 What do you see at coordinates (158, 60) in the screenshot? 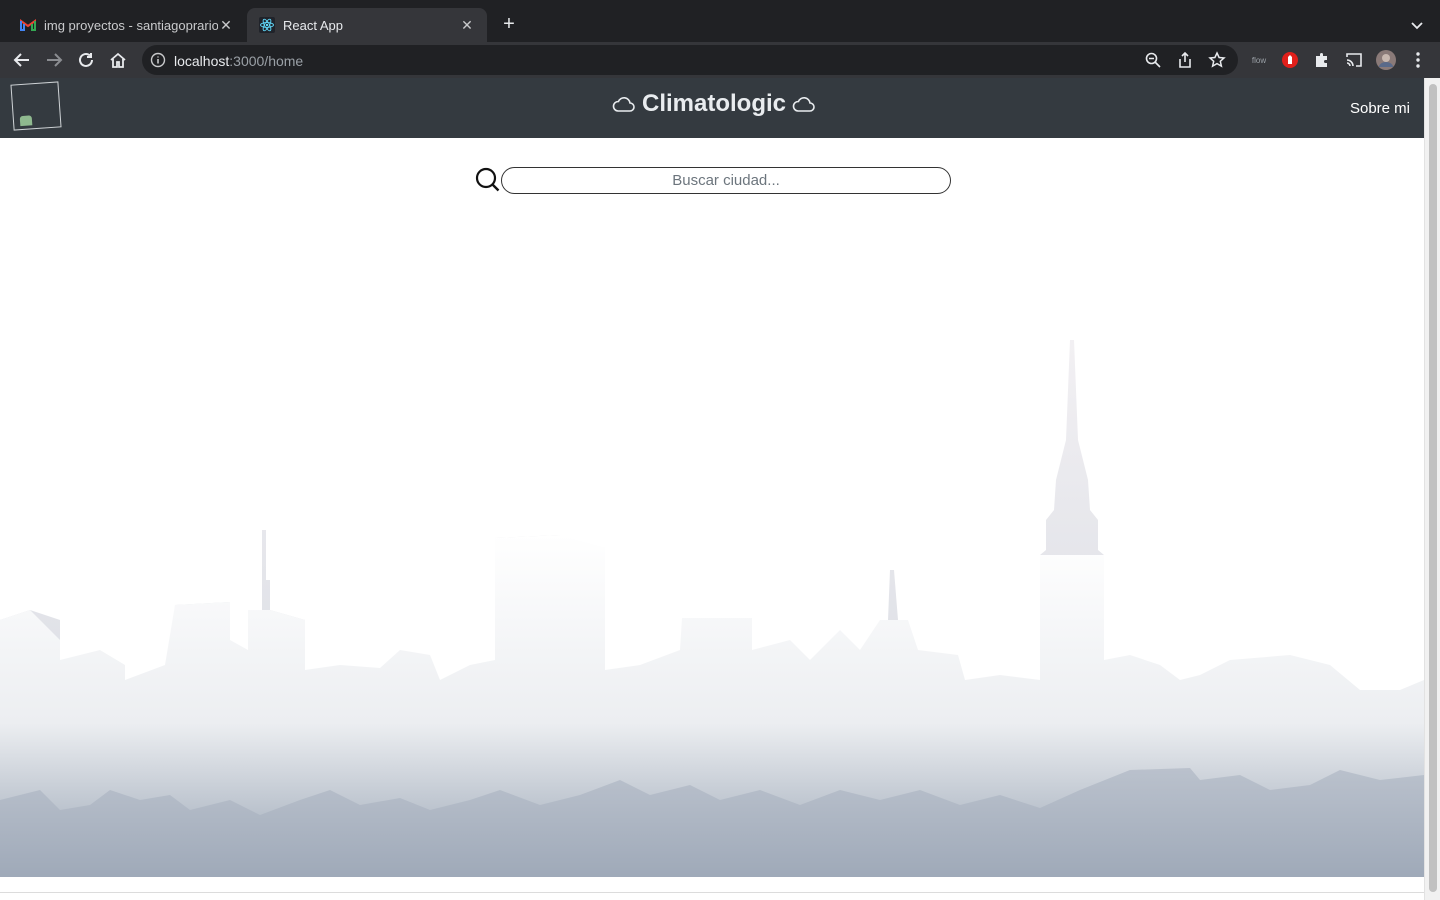
I see `info-icon` at bounding box center [158, 60].